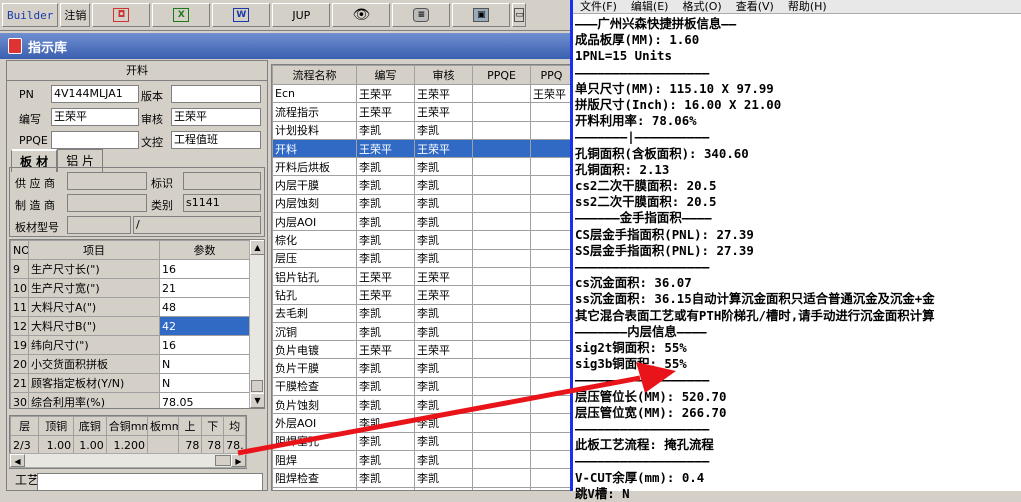 This screenshot has height=502, width=1021. I want to click on param-cell-item: 综合利用率(%), so click(94, 400).